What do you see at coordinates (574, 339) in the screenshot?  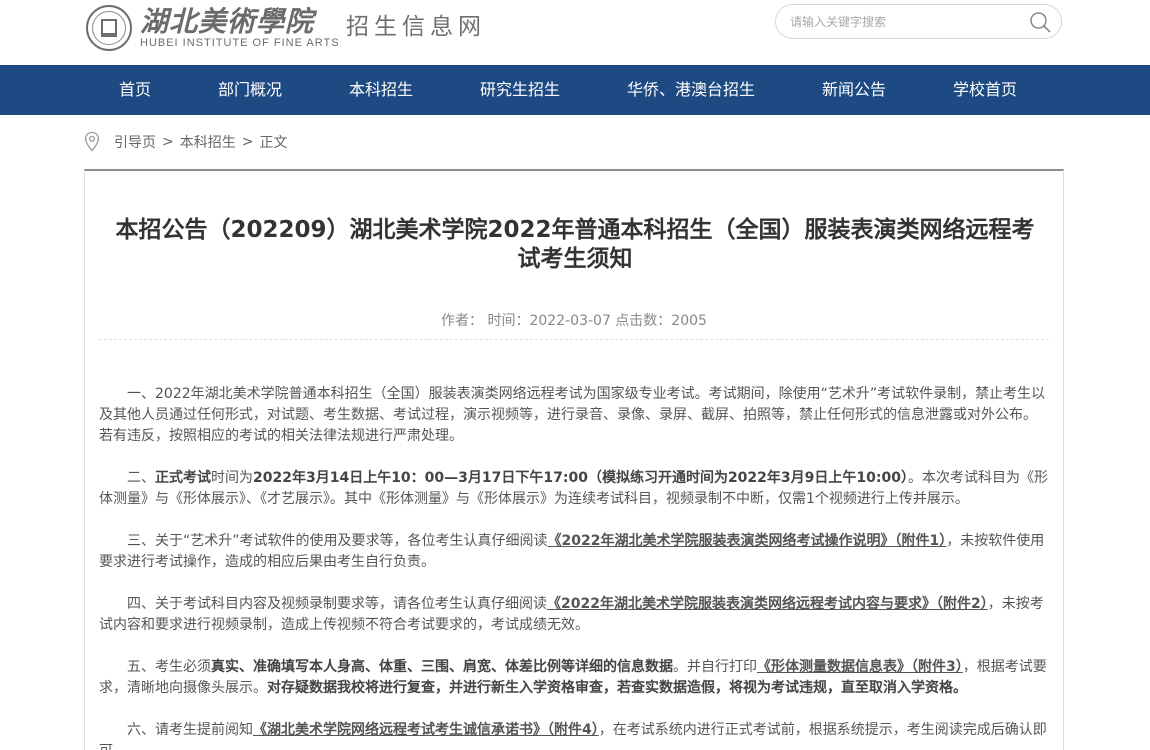 I see `meta-divider` at bounding box center [574, 339].